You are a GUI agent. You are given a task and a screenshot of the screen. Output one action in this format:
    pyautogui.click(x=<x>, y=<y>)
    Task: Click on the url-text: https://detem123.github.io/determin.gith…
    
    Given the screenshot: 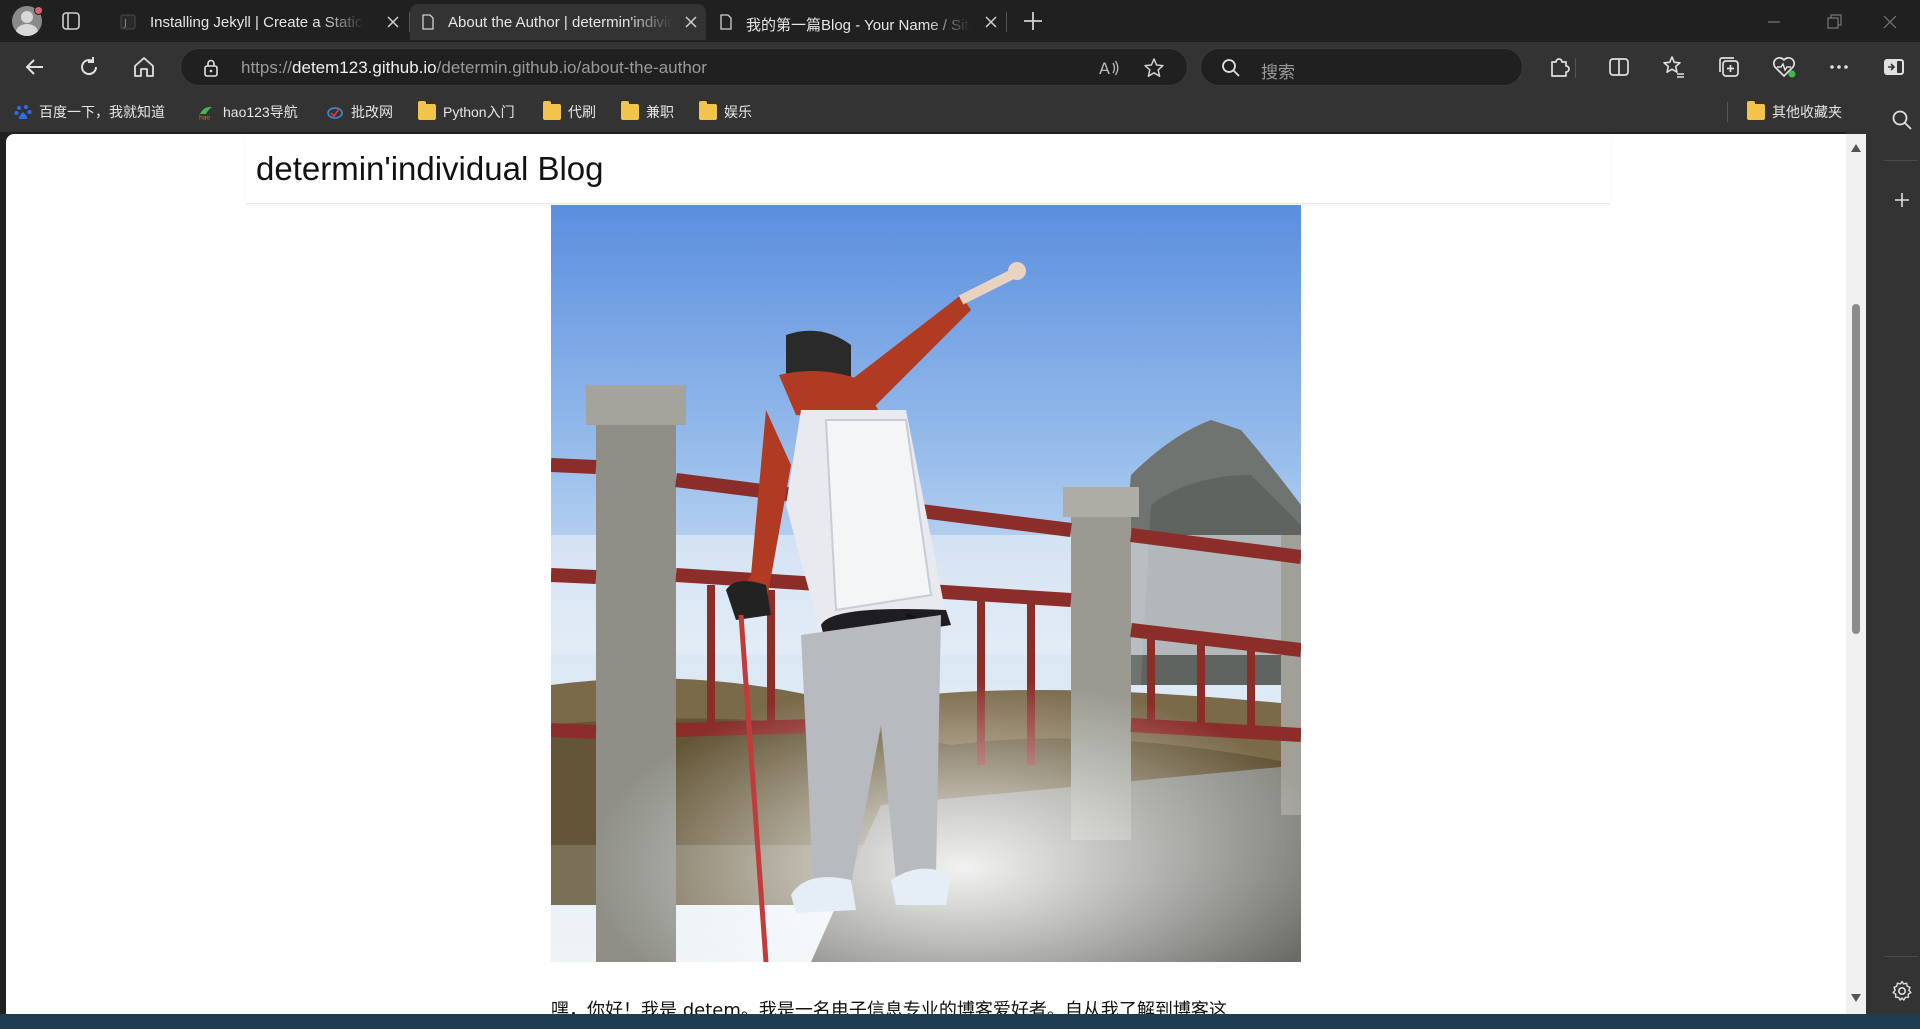 What is the action you would take?
    pyautogui.click(x=474, y=67)
    